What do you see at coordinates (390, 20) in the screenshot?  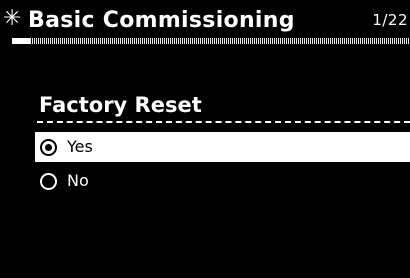 I see `page-indicator: 1/22` at bounding box center [390, 20].